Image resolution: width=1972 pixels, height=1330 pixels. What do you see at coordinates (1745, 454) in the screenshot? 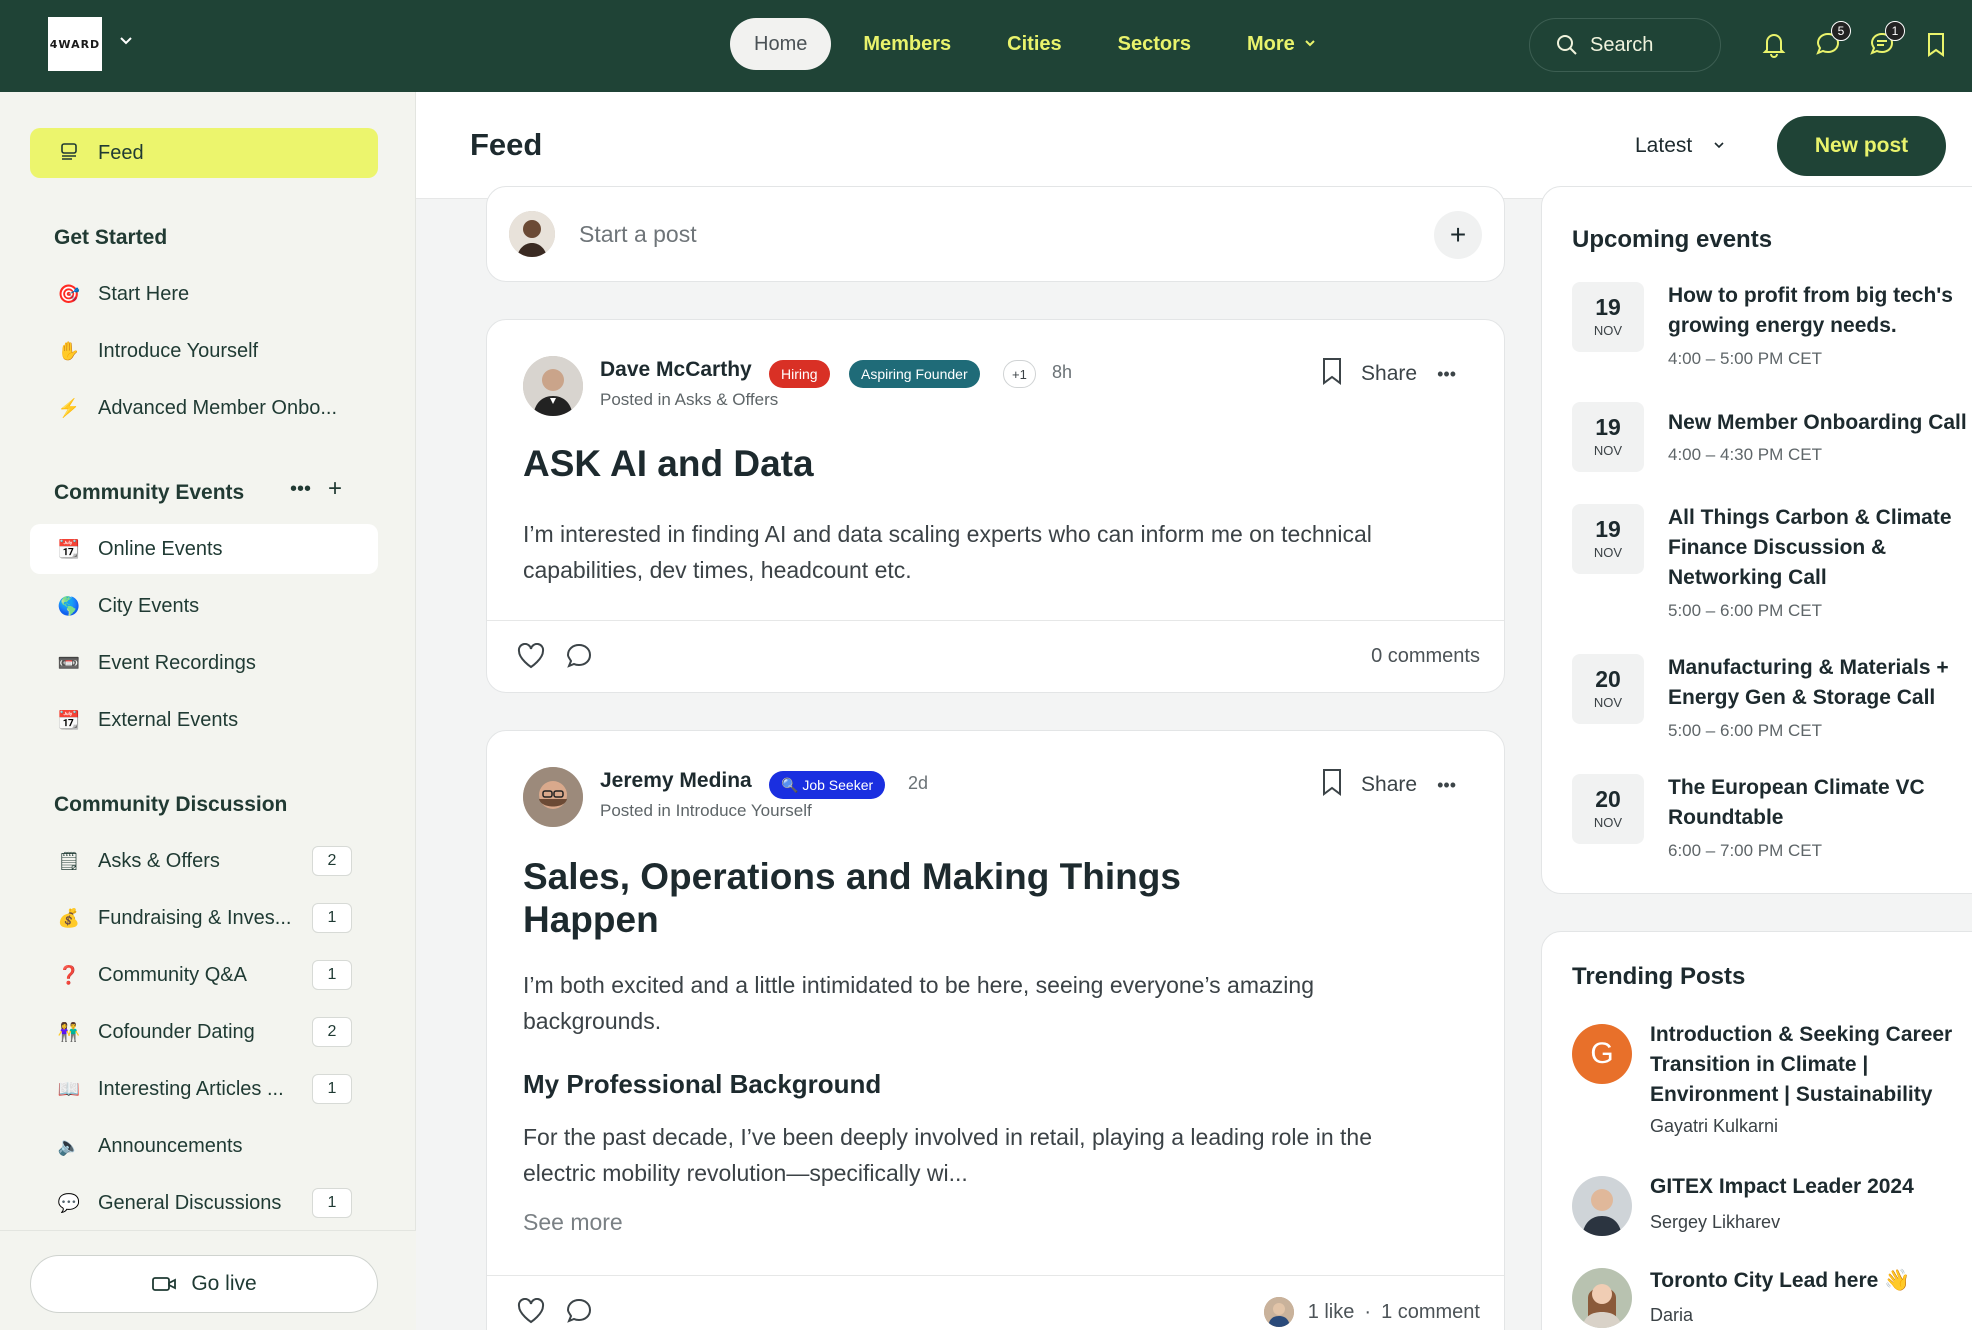
I see `event-time: 4:00 – 4:30 PM CET` at bounding box center [1745, 454].